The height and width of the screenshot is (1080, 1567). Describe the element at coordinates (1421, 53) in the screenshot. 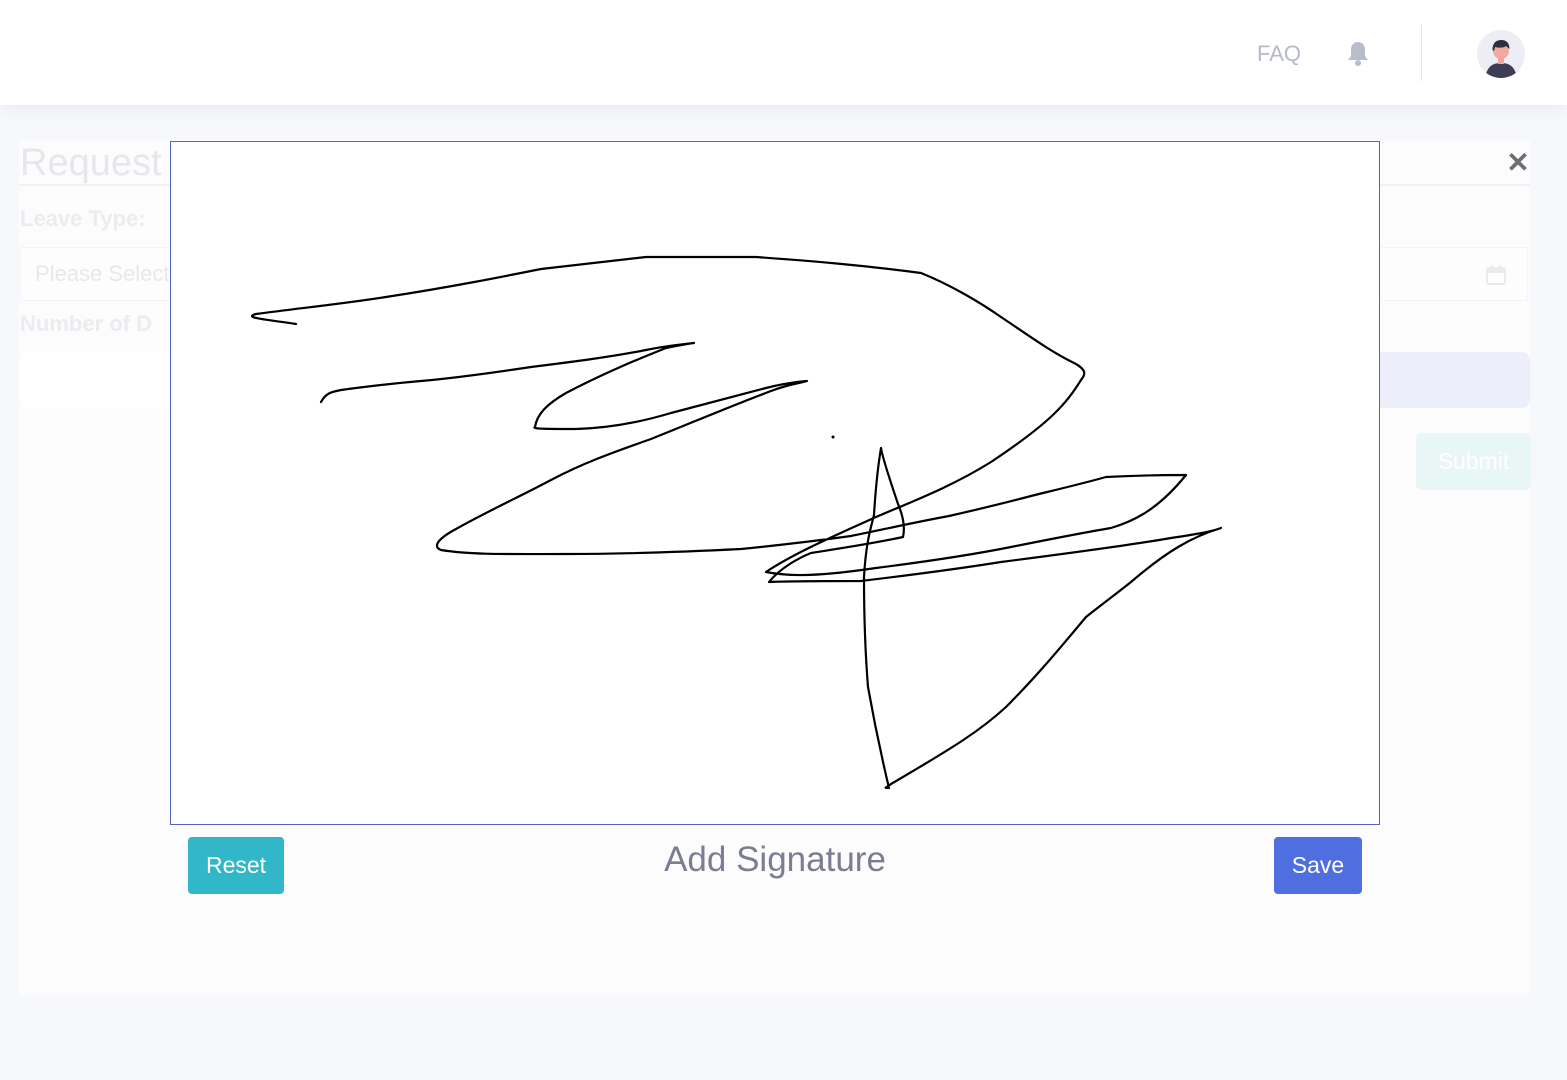

I see `header-divider` at that location.